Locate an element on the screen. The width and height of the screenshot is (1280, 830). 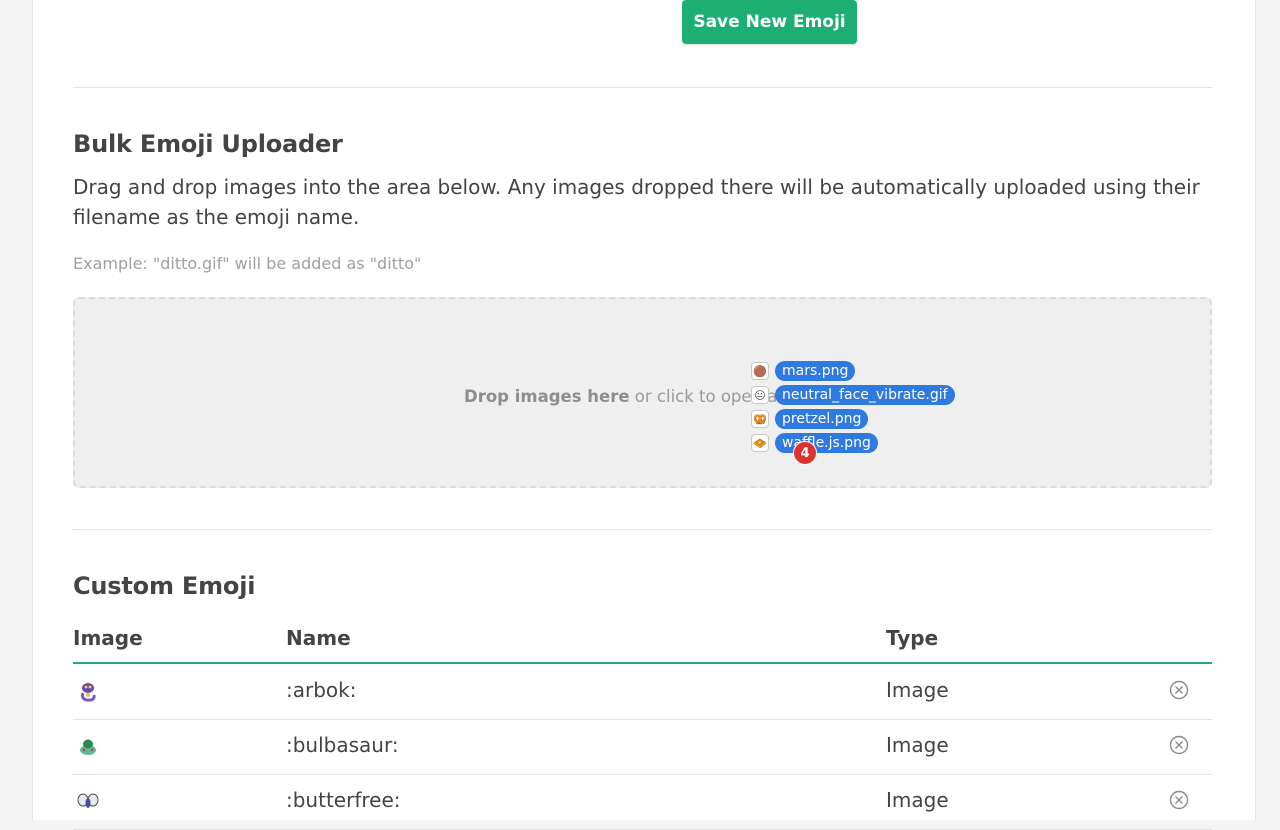
dropzone-text-bold: Drop images here is located at coordinates (547, 396).